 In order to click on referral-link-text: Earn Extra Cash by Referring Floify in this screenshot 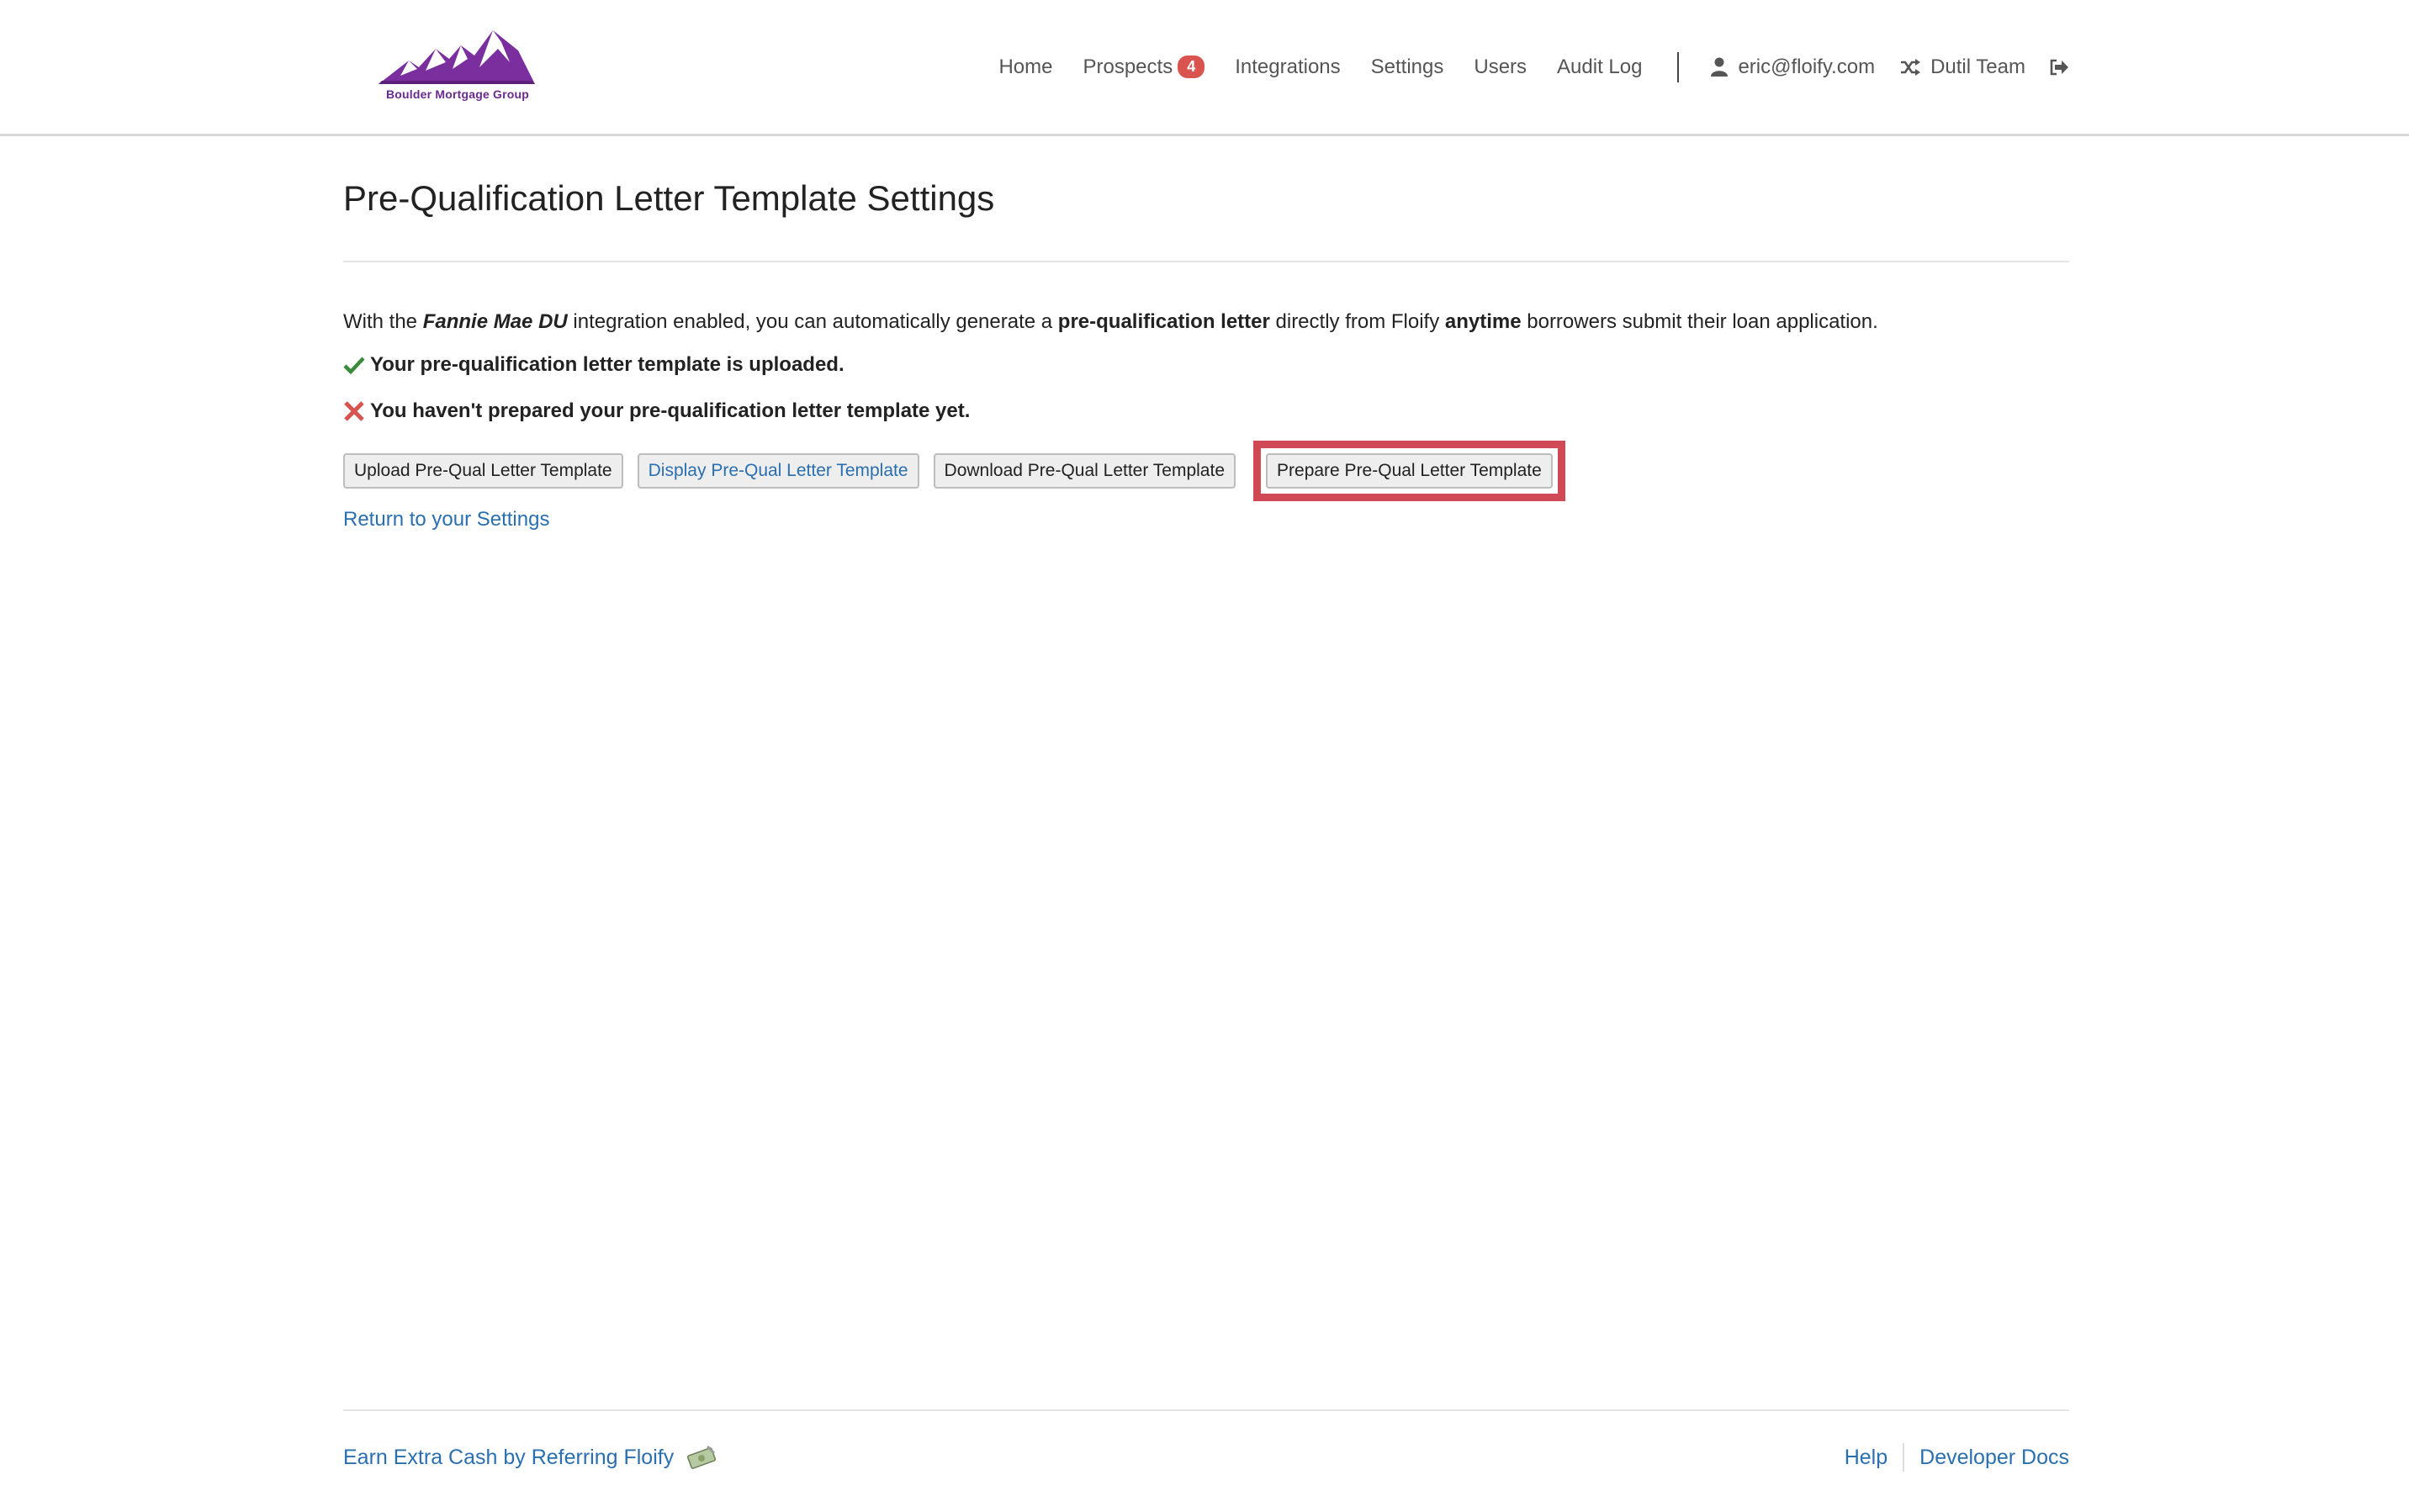, I will do `click(509, 1457)`.